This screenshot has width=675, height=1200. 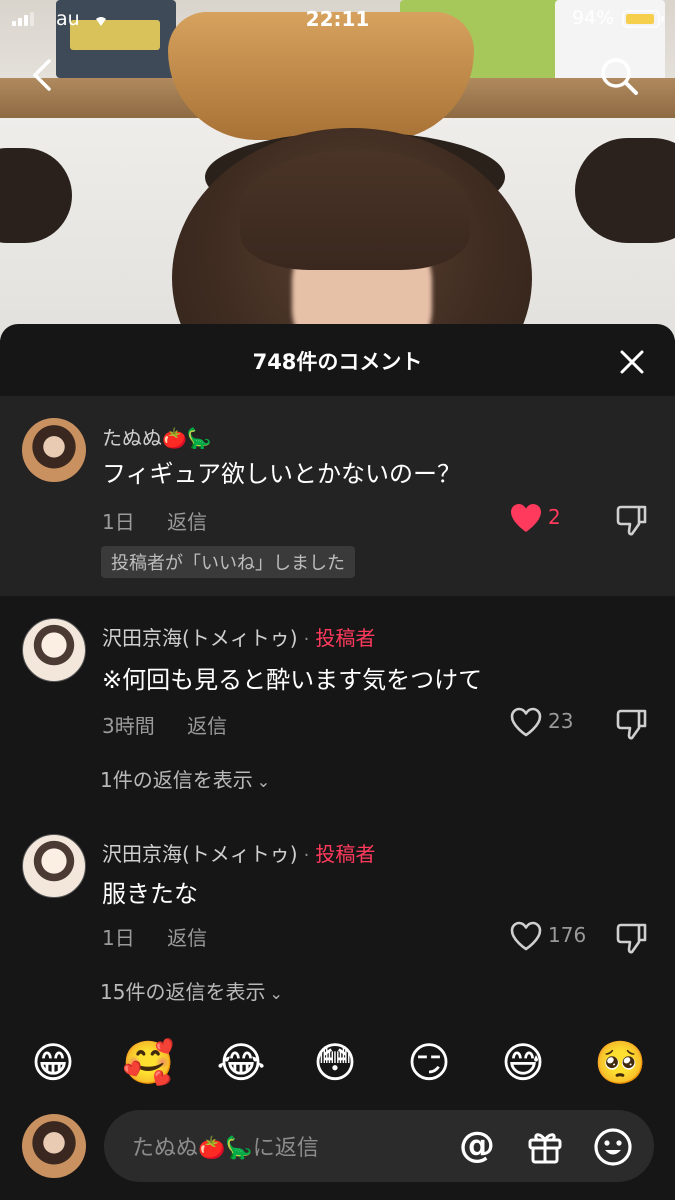 I want to click on current-user-avatar, so click(x=54, y=1146).